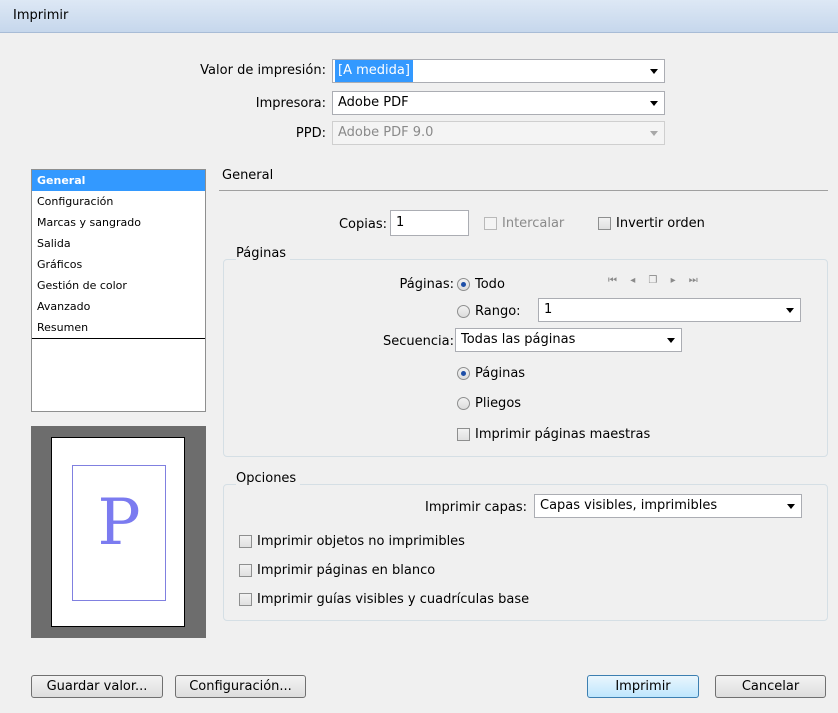  I want to click on print-button: Imprimir, so click(643, 686).